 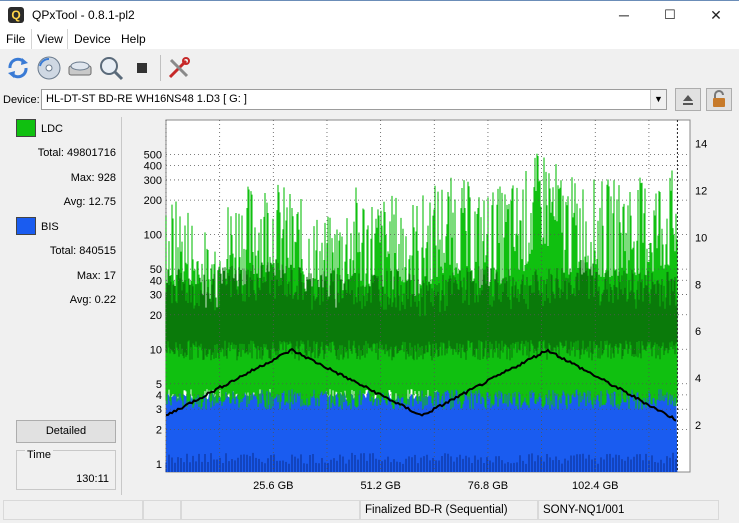 I want to click on device-select: HL-DT-ST BD-RE WH16NS48 1.D3 [ G: ] ▼, so click(x=354, y=99).